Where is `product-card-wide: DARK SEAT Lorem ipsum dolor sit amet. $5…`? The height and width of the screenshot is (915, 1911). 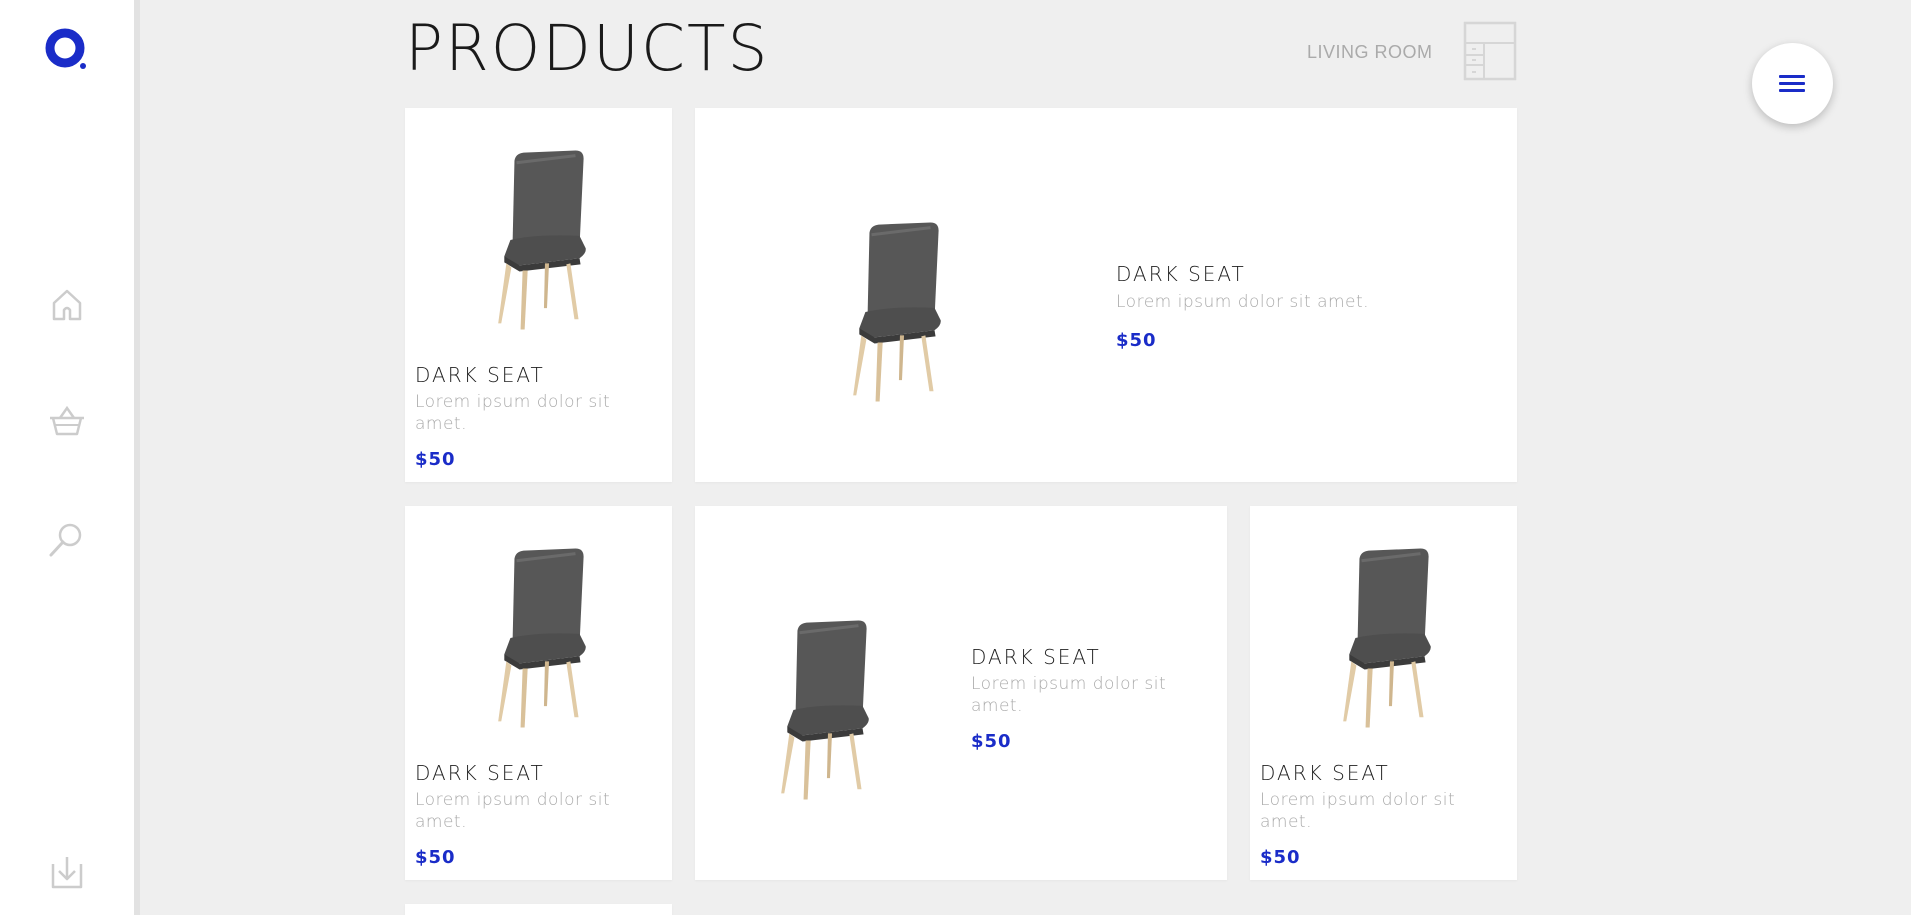
product-card-wide: DARK SEAT Lorem ipsum dolor sit amet. $5… is located at coordinates (961, 693).